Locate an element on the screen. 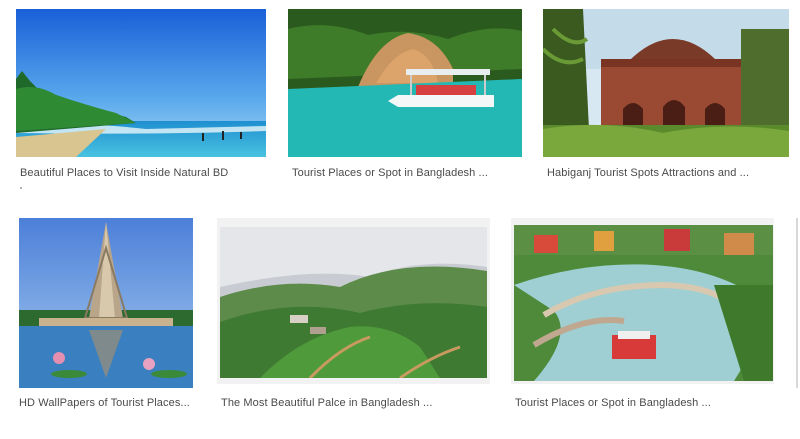 The height and width of the screenshot is (439, 800). result-thumbnail-beach is located at coordinates (141, 83).